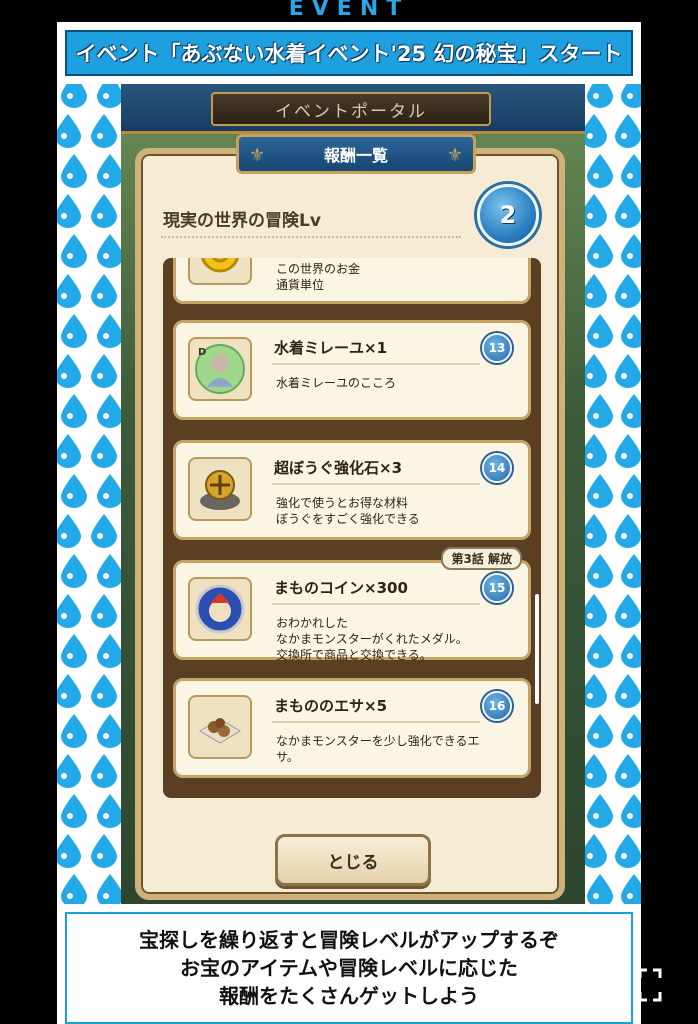 This screenshot has width=698, height=1024. What do you see at coordinates (89, 494) in the screenshot?
I see `drop-pattern-left` at bounding box center [89, 494].